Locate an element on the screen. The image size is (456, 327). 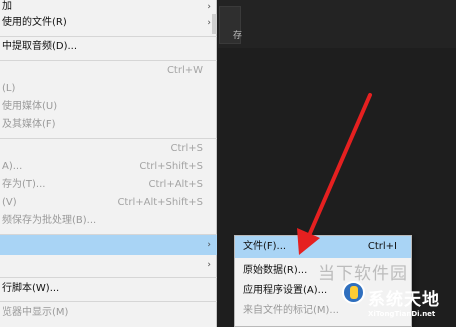
menu-item-save: Ctrl+S is located at coordinates (108, 149).